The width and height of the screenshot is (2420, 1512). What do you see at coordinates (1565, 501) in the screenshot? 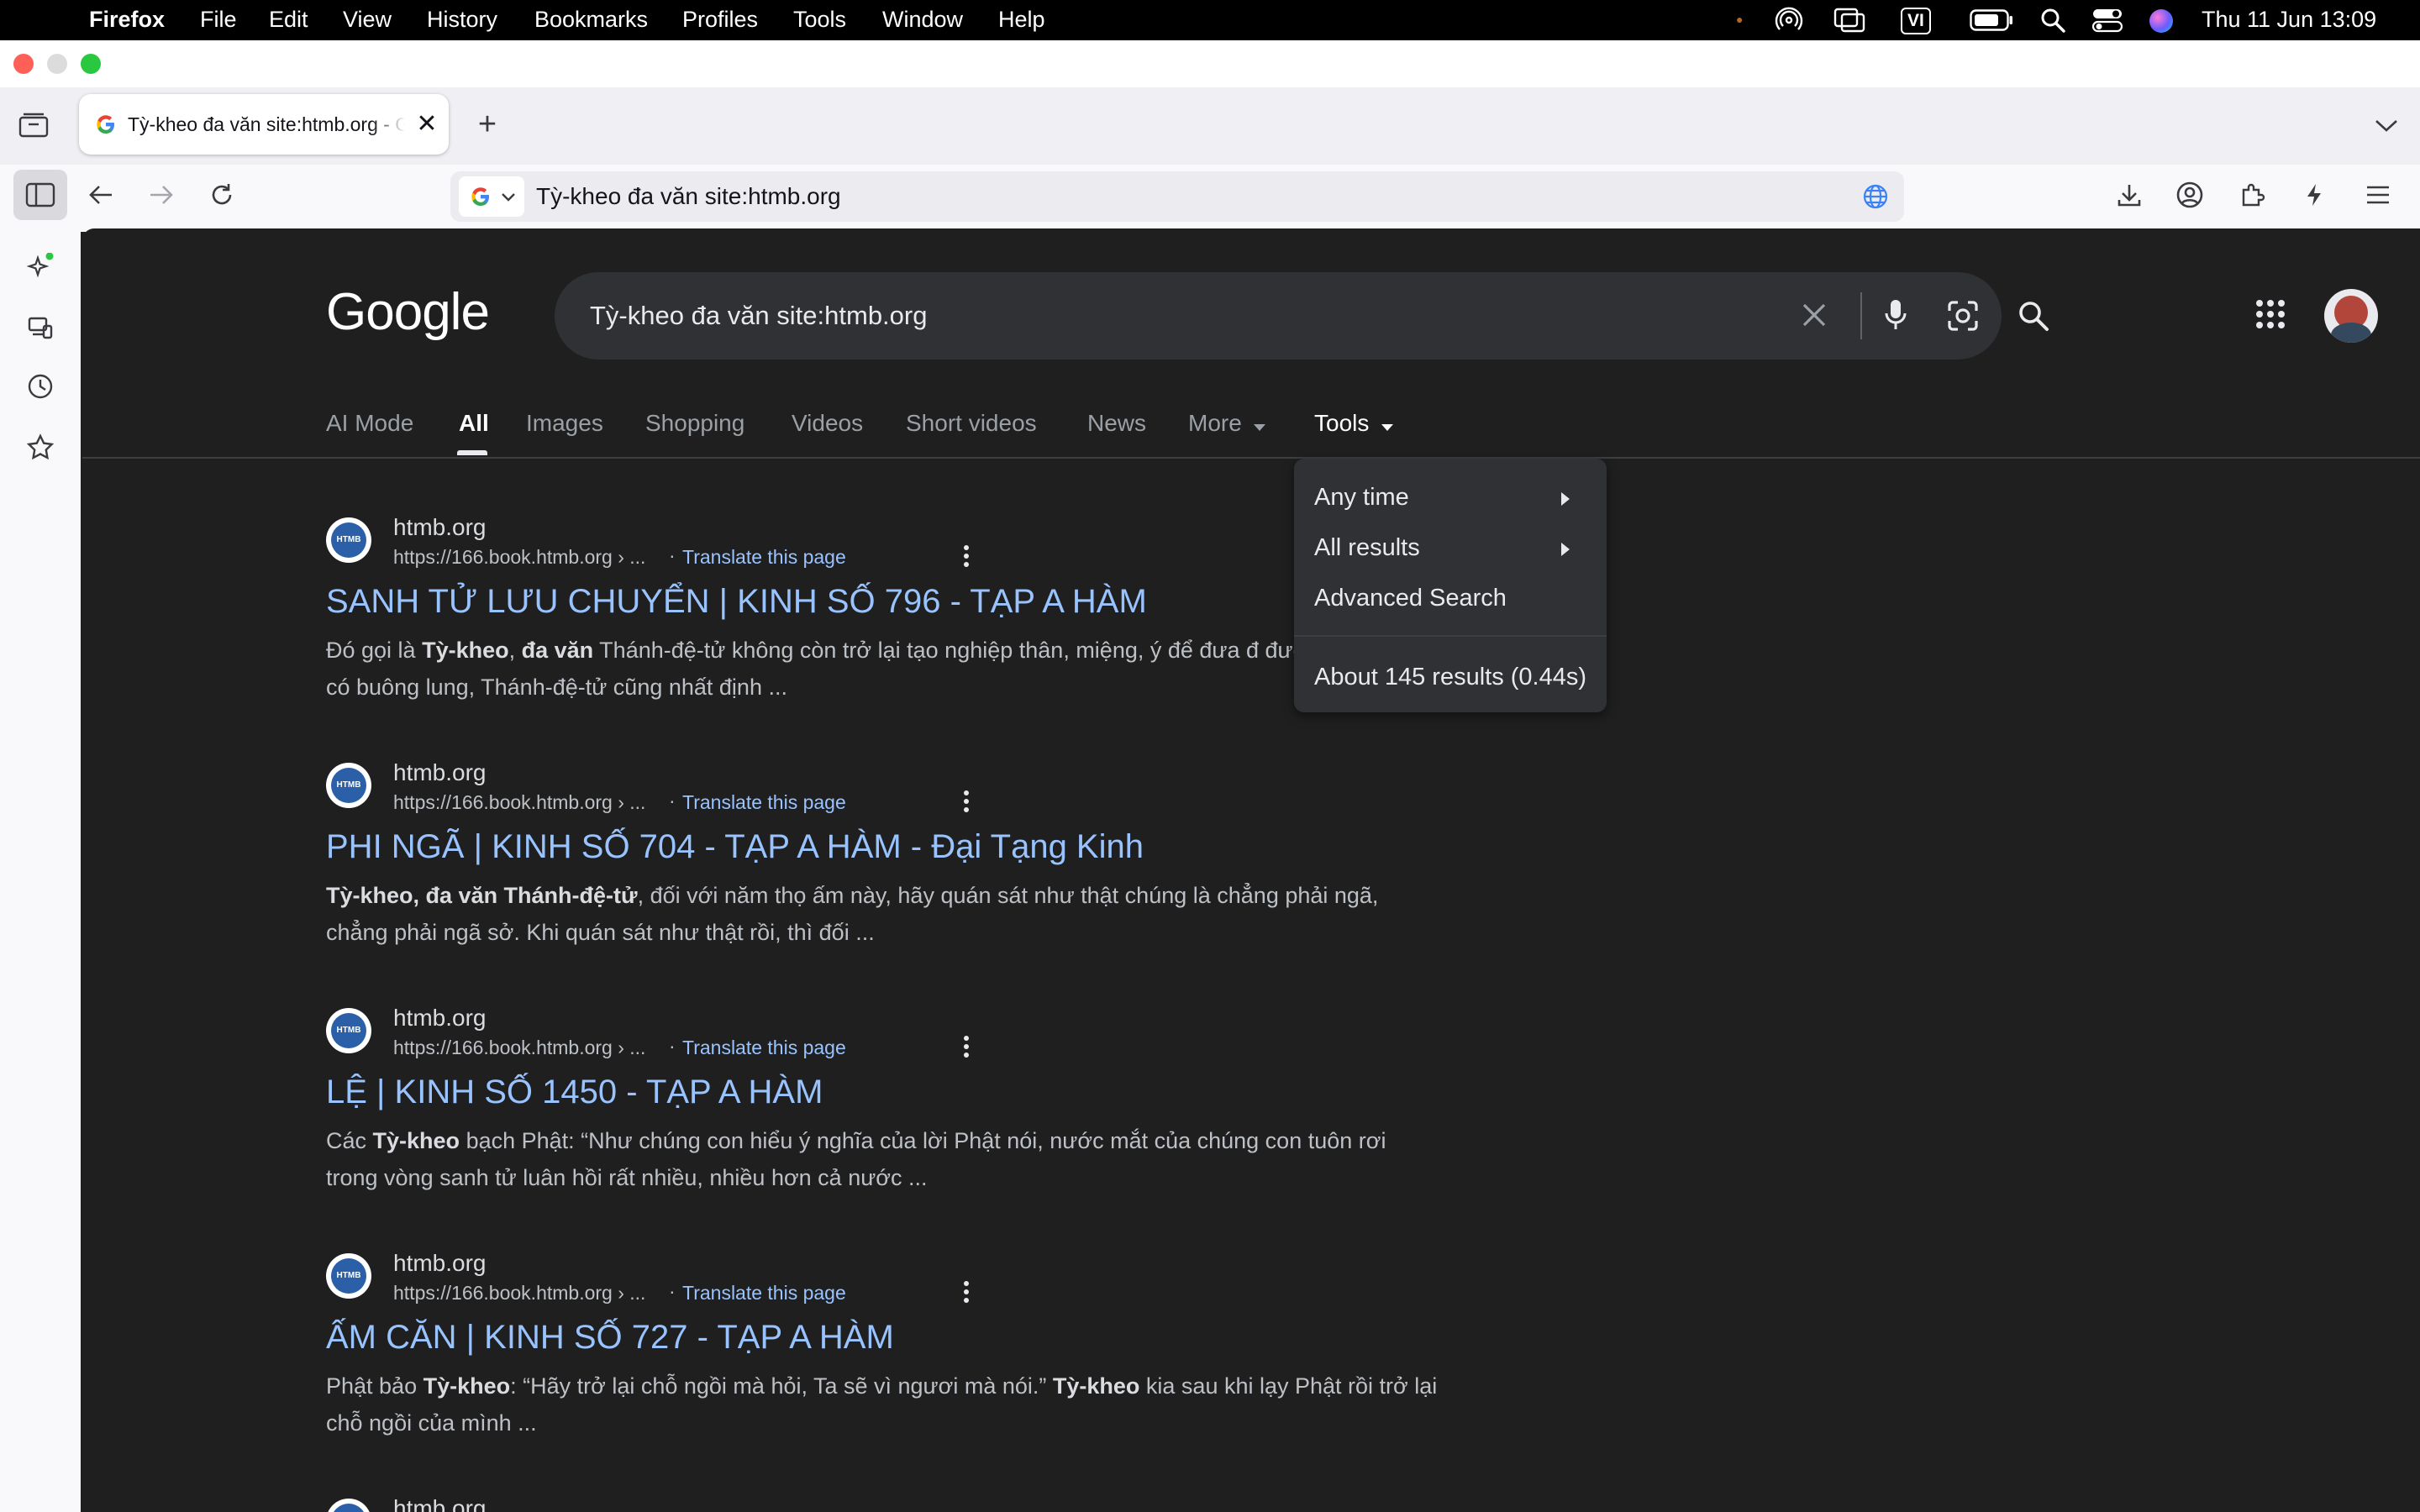
I see `submenu-arrow-icon` at bounding box center [1565, 501].